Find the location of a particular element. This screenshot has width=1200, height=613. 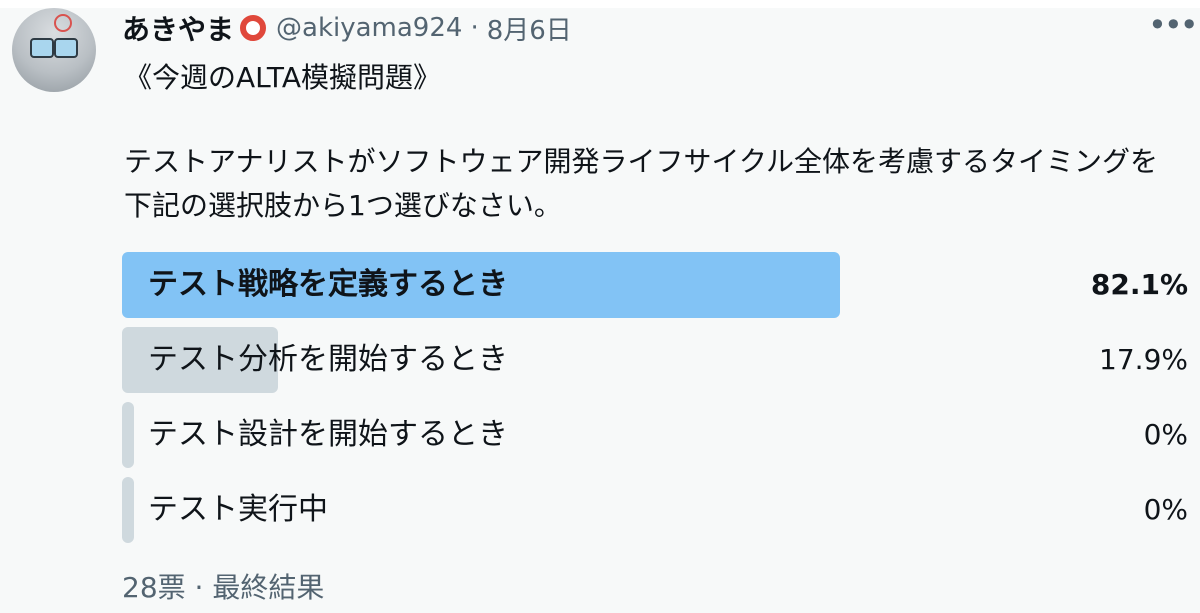

author-name: あきやま is located at coordinates (178, 28).